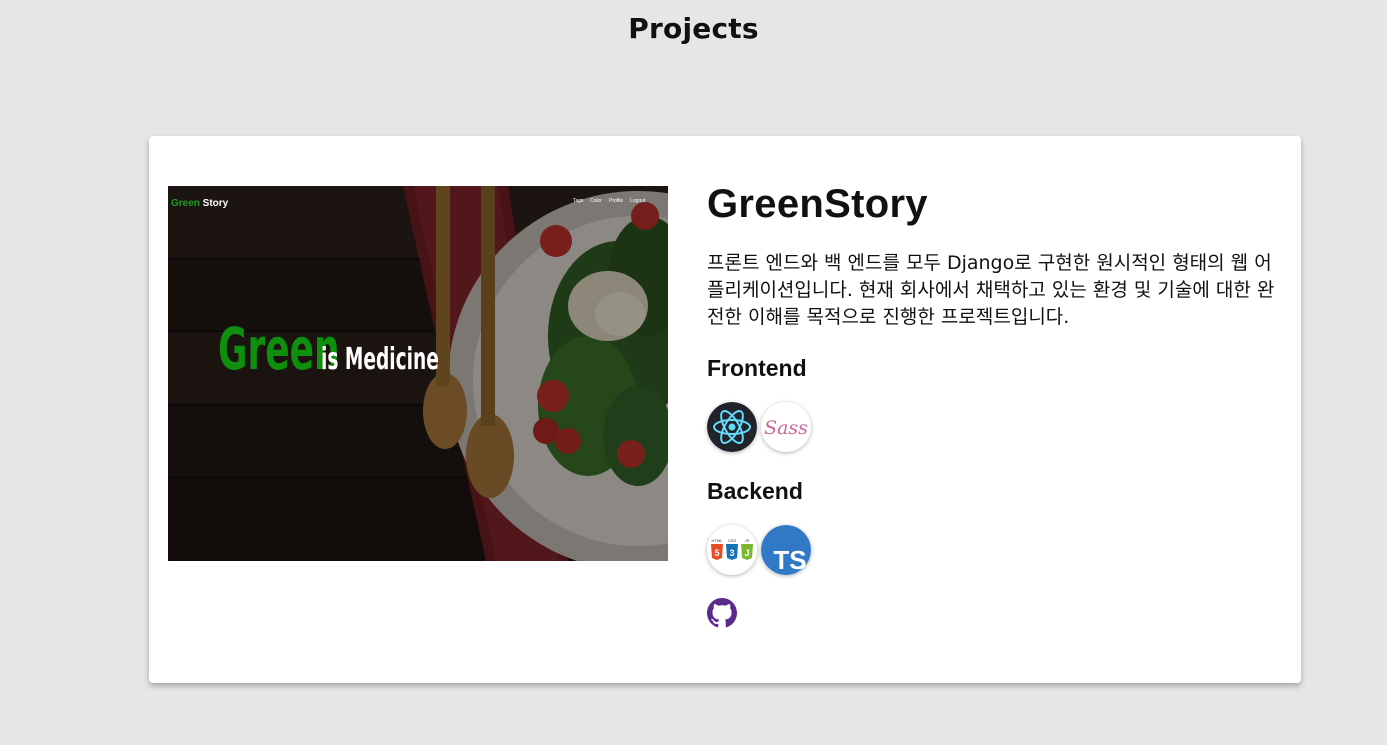  I want to click on svg-text: JS, so click(747, 540).